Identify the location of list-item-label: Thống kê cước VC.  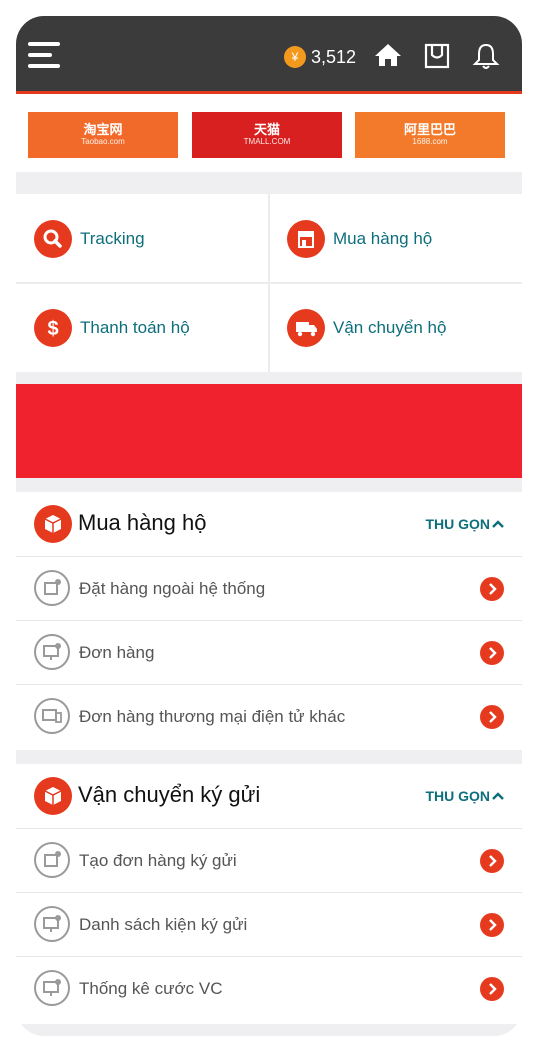
(151, 988).